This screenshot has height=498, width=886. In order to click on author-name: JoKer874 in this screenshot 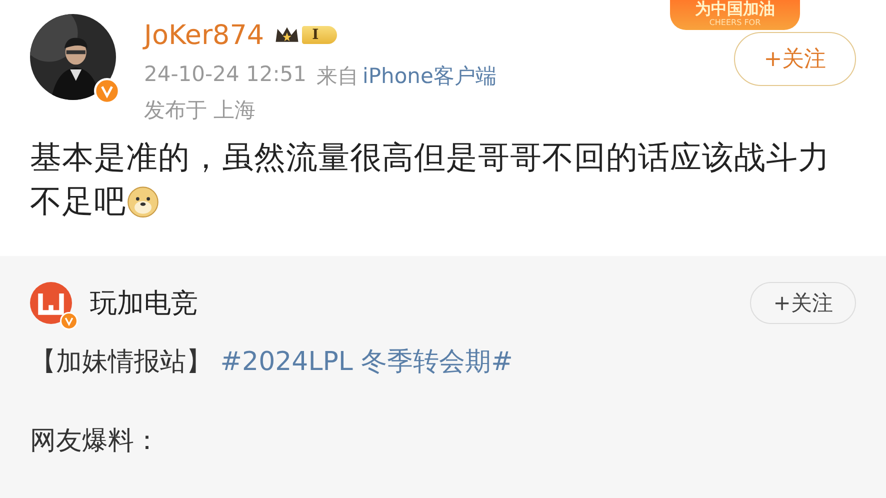, I will do `click(204, 35)`.